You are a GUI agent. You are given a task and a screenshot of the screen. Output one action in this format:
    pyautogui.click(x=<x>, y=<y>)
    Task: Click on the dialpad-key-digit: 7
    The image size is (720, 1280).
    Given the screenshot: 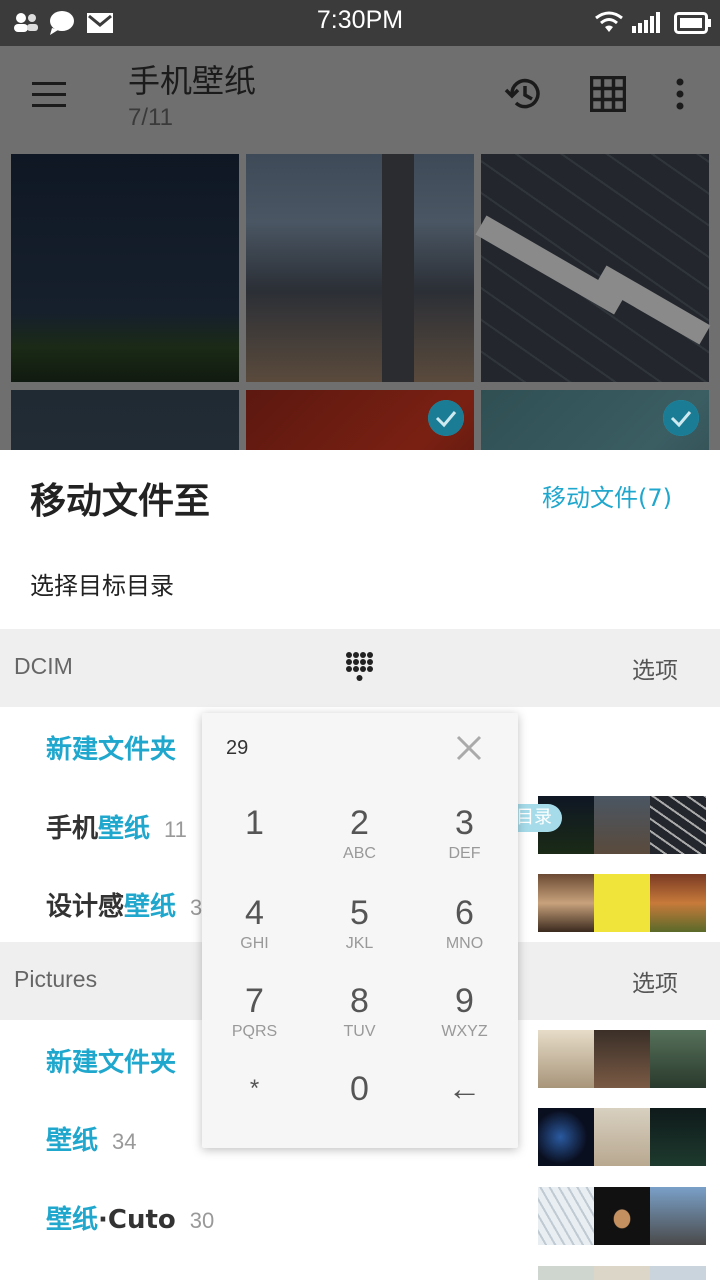 What is the action you would take?
    pyautogui.click(x=254, y=1001)
    